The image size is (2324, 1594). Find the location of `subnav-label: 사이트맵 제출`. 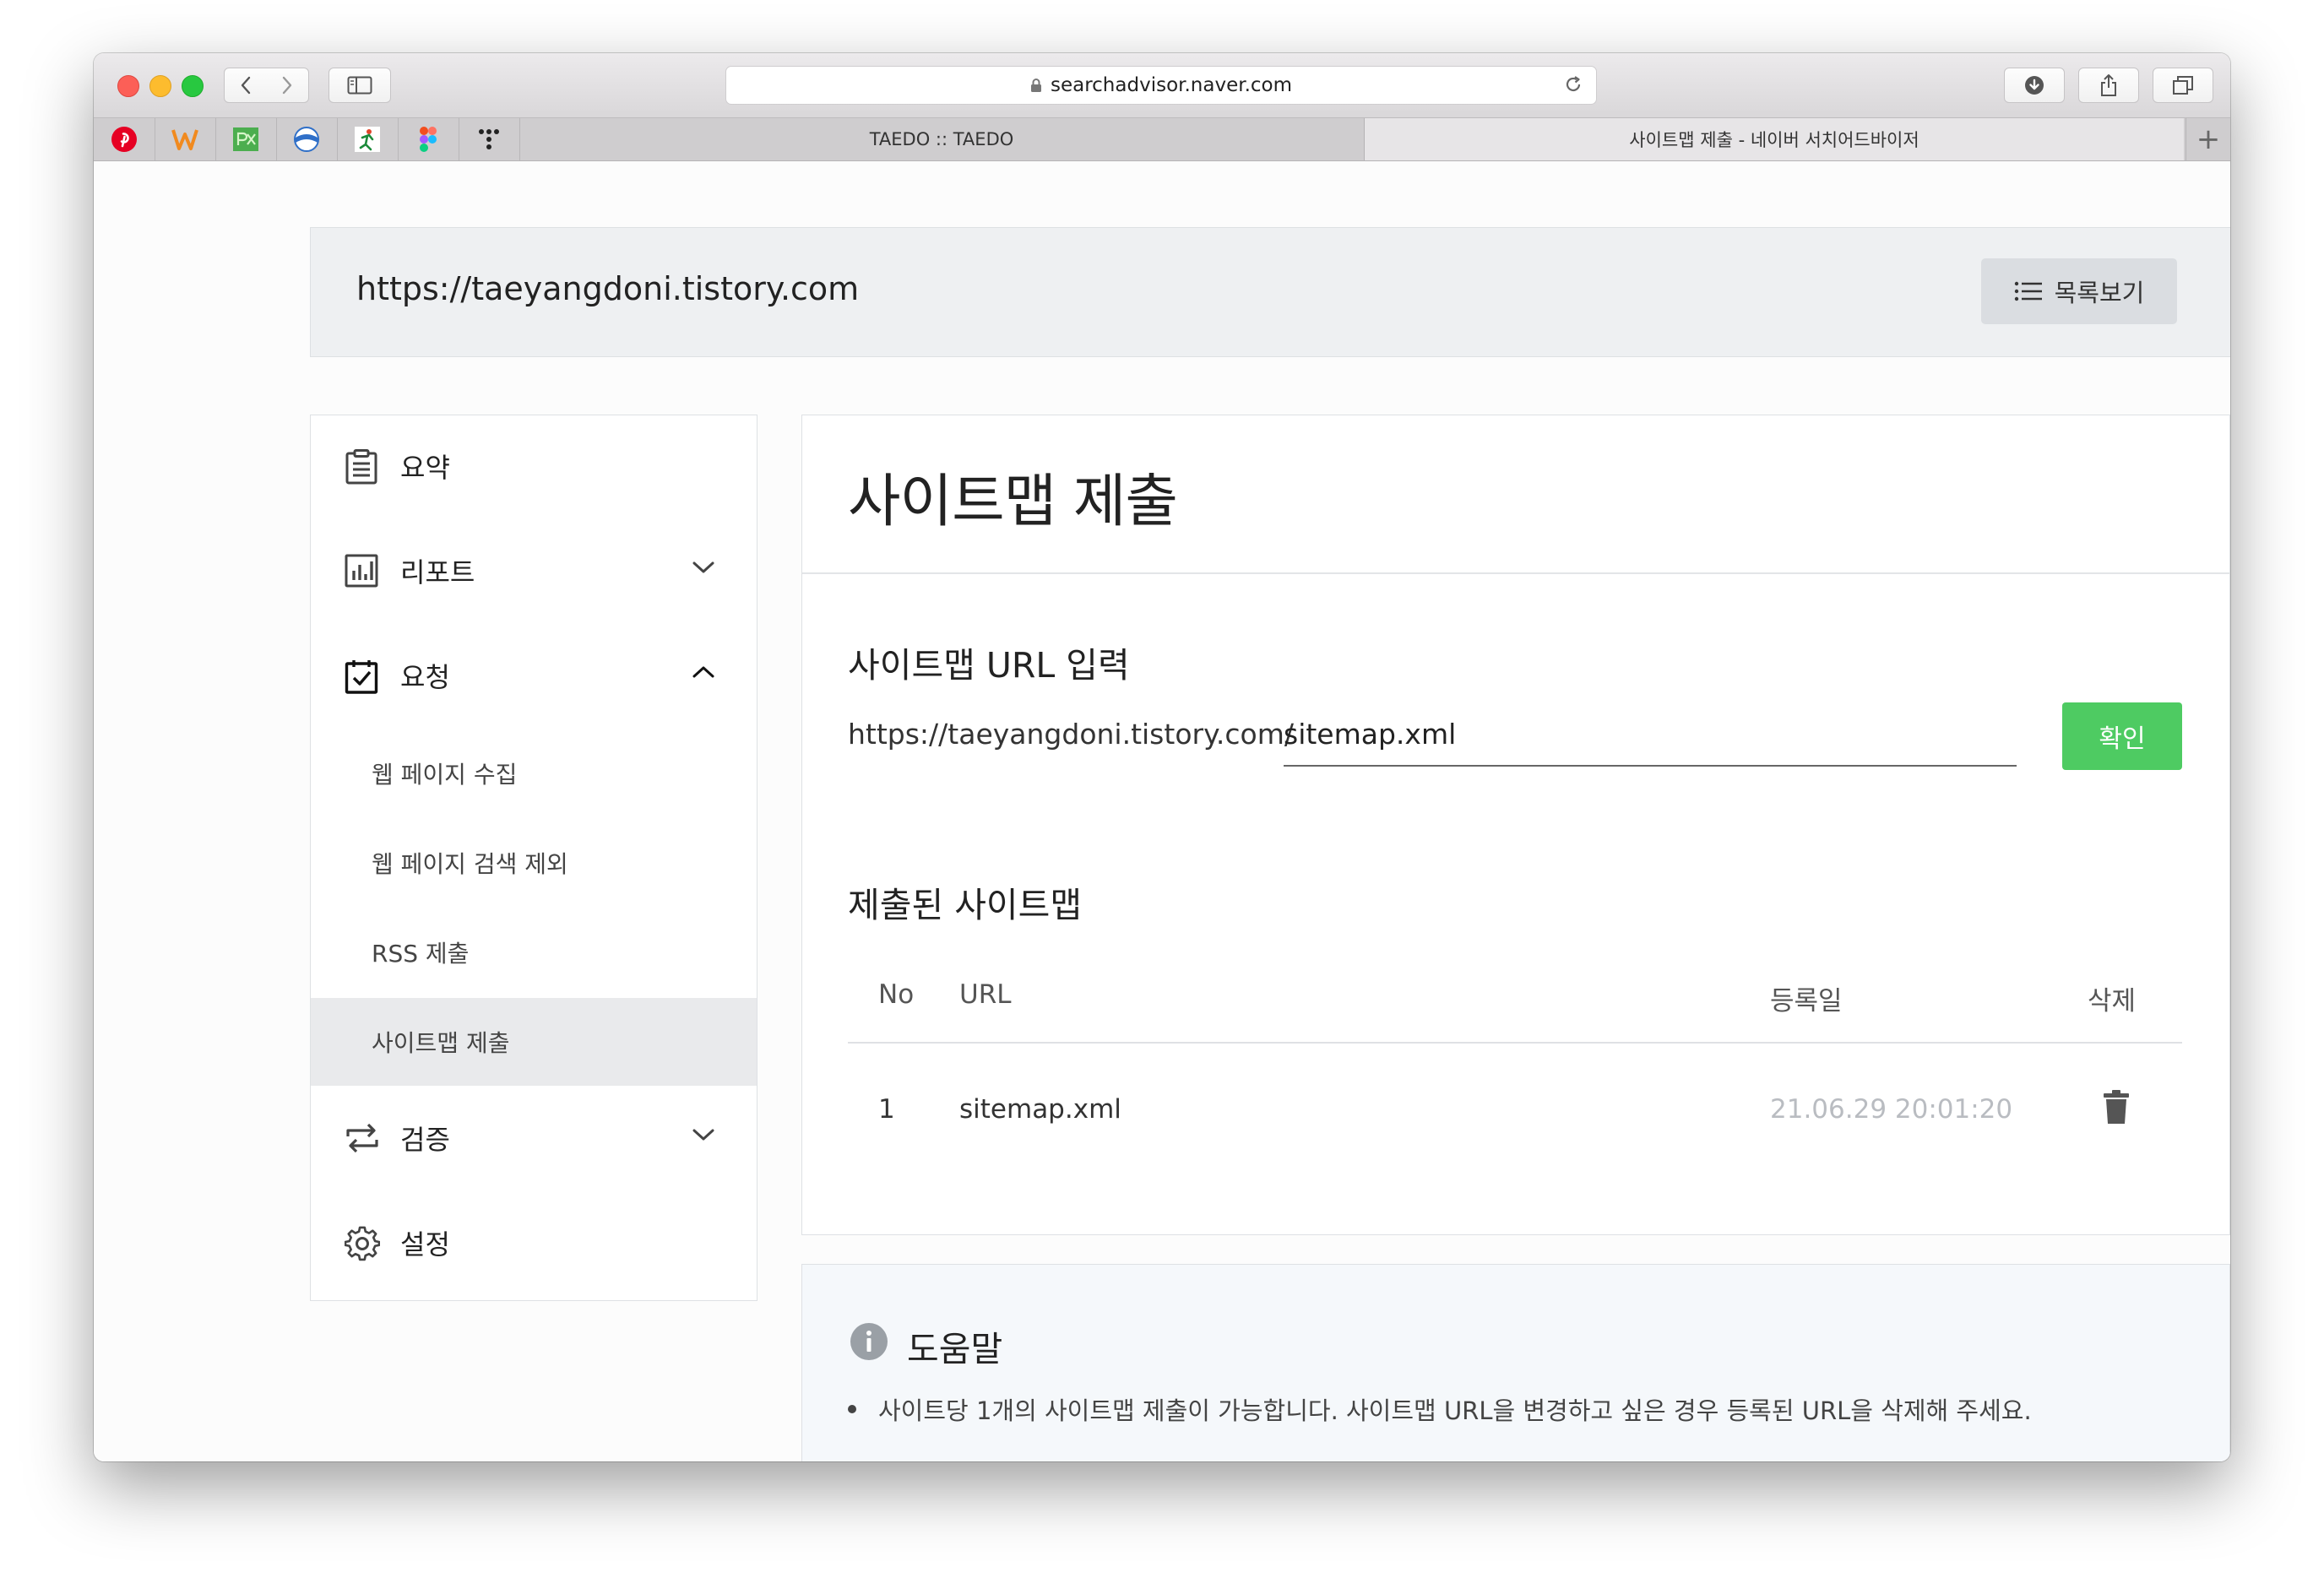

subnav-label: 사이트맵 제출 is located at coordinates (441, 1043).